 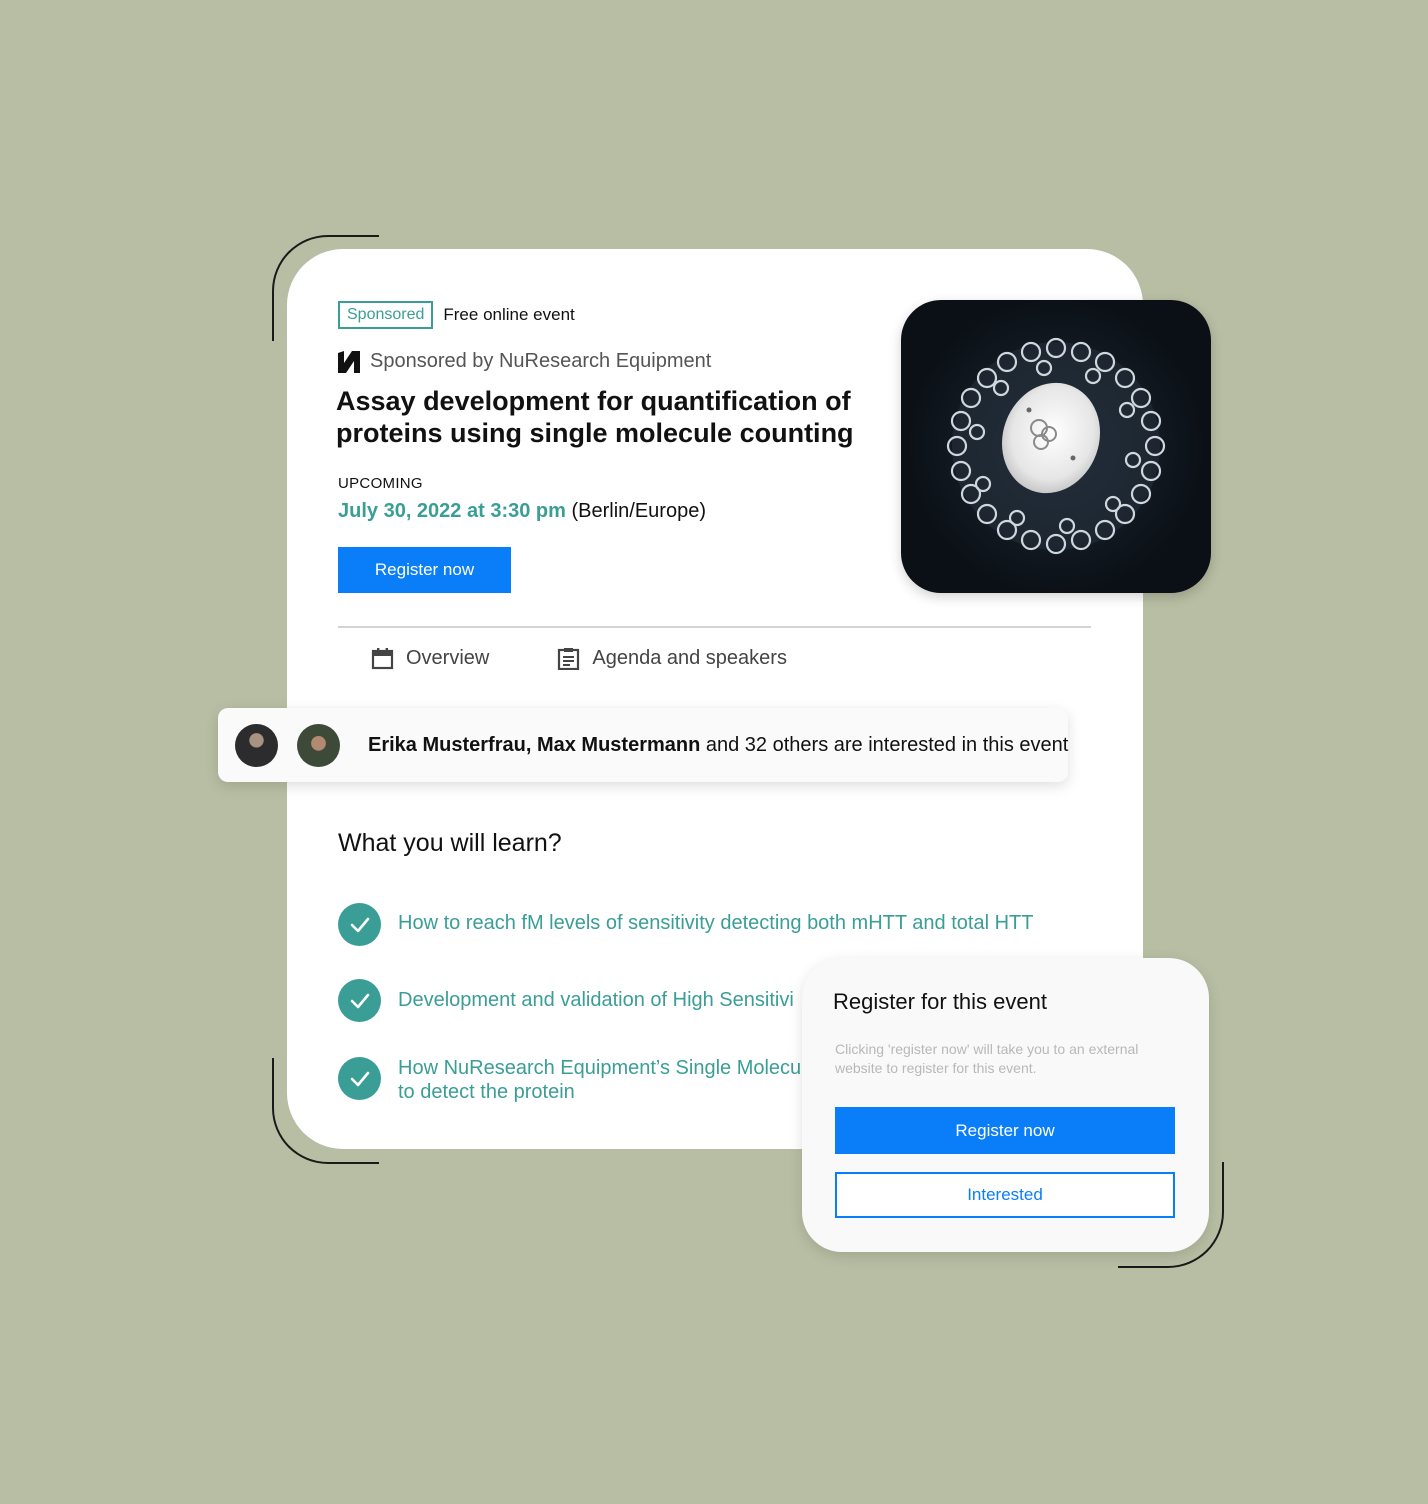 I want to click on event-image, so click(x=1056, y=446).